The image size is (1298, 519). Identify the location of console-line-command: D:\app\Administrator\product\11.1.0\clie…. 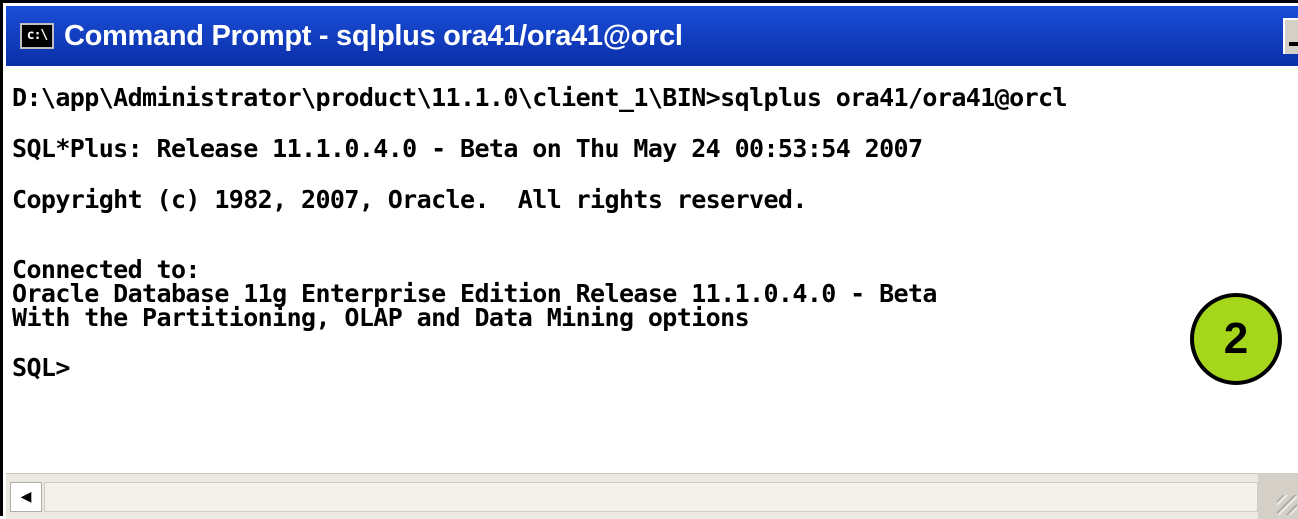
(540, 97).